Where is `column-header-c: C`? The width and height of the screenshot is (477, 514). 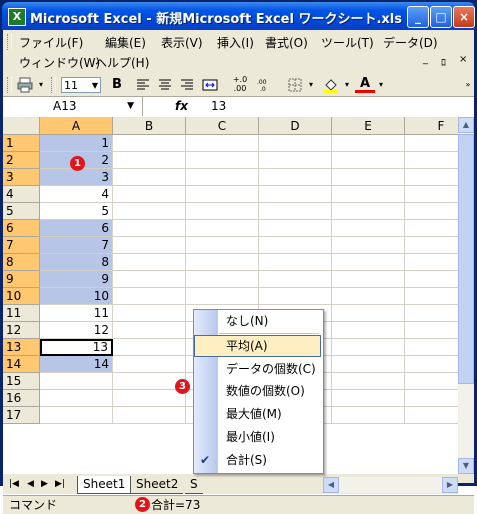 column-header-c: C is located at coordinates (222, 126).